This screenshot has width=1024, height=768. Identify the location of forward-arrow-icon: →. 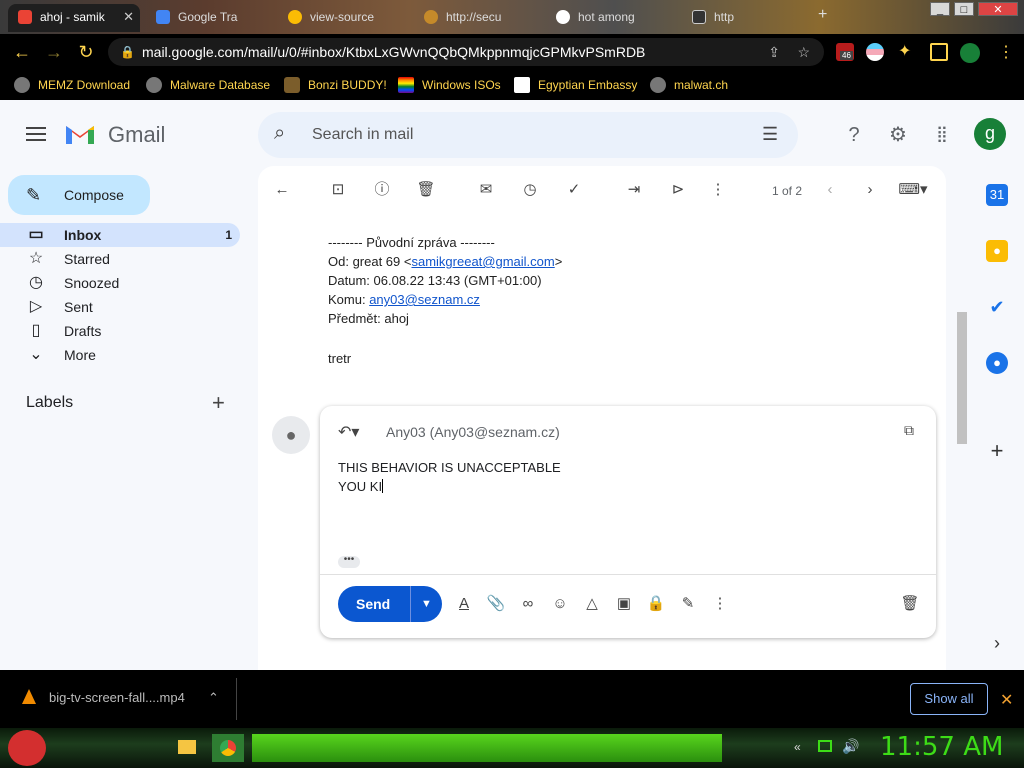
(54, 52).